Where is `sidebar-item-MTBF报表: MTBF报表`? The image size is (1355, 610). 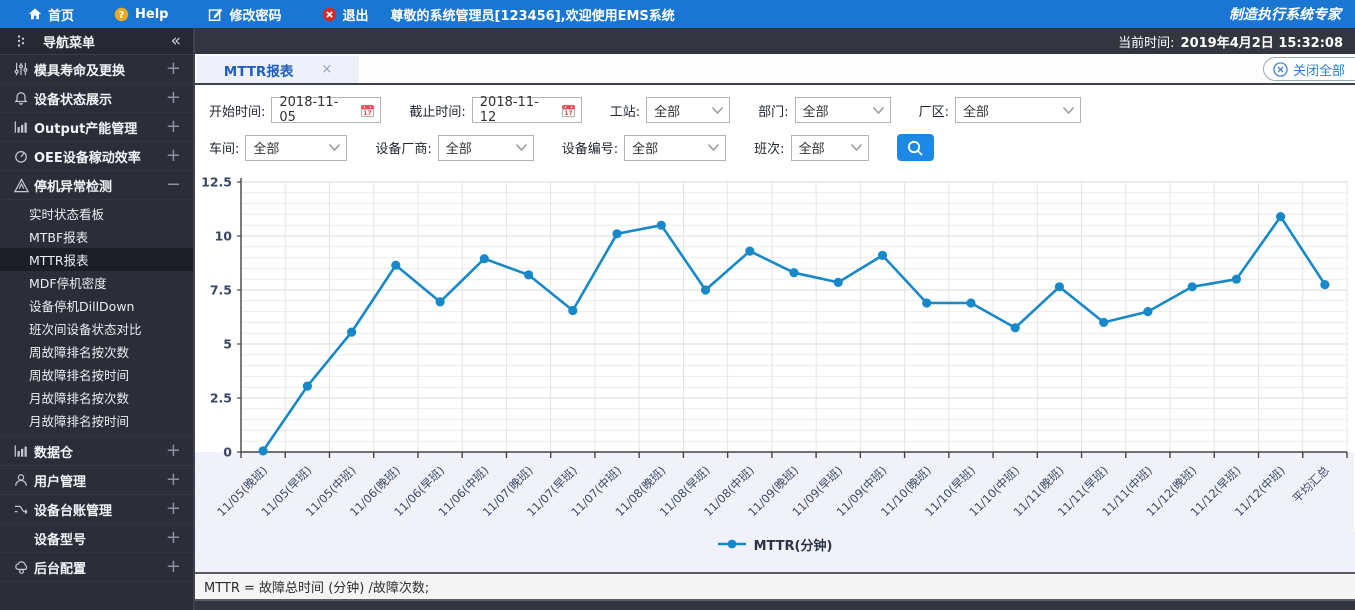 sidebar-item-MTBF报表: MTBF报表 is located at coordinates (96, 236).